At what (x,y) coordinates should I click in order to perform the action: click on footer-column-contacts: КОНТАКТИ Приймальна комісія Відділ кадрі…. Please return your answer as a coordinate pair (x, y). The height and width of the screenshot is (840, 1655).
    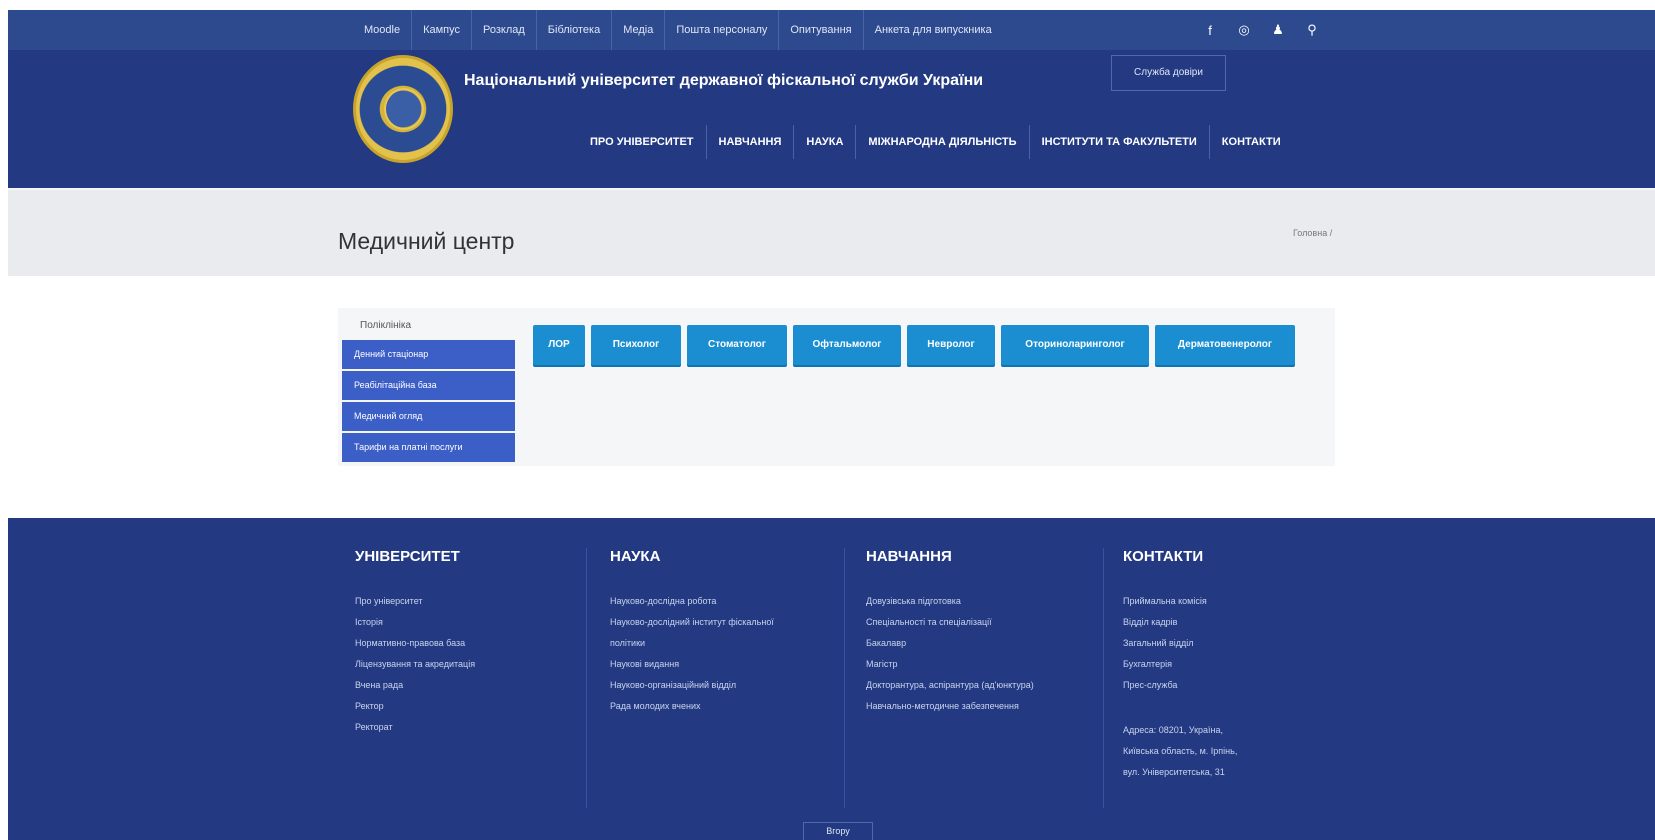
    Looking at the image, I should click on (1243, 665).